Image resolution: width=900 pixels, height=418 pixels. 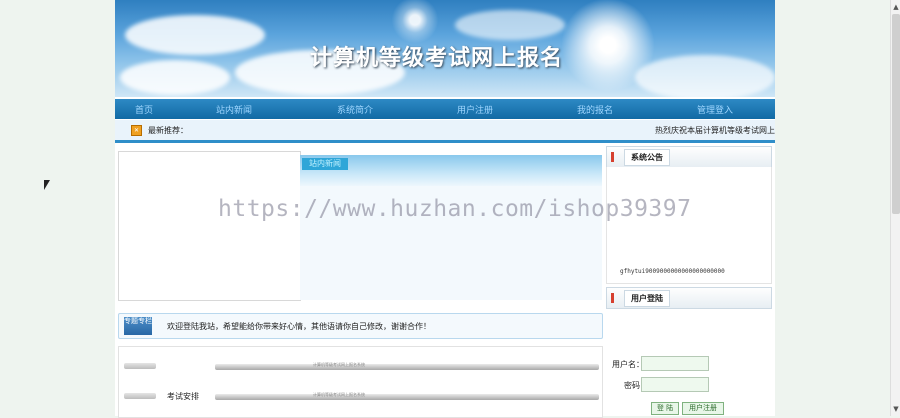 I want to click on list-item: 考试安排 计算机等级考试网上报名系统, so click(x=360, y=397).